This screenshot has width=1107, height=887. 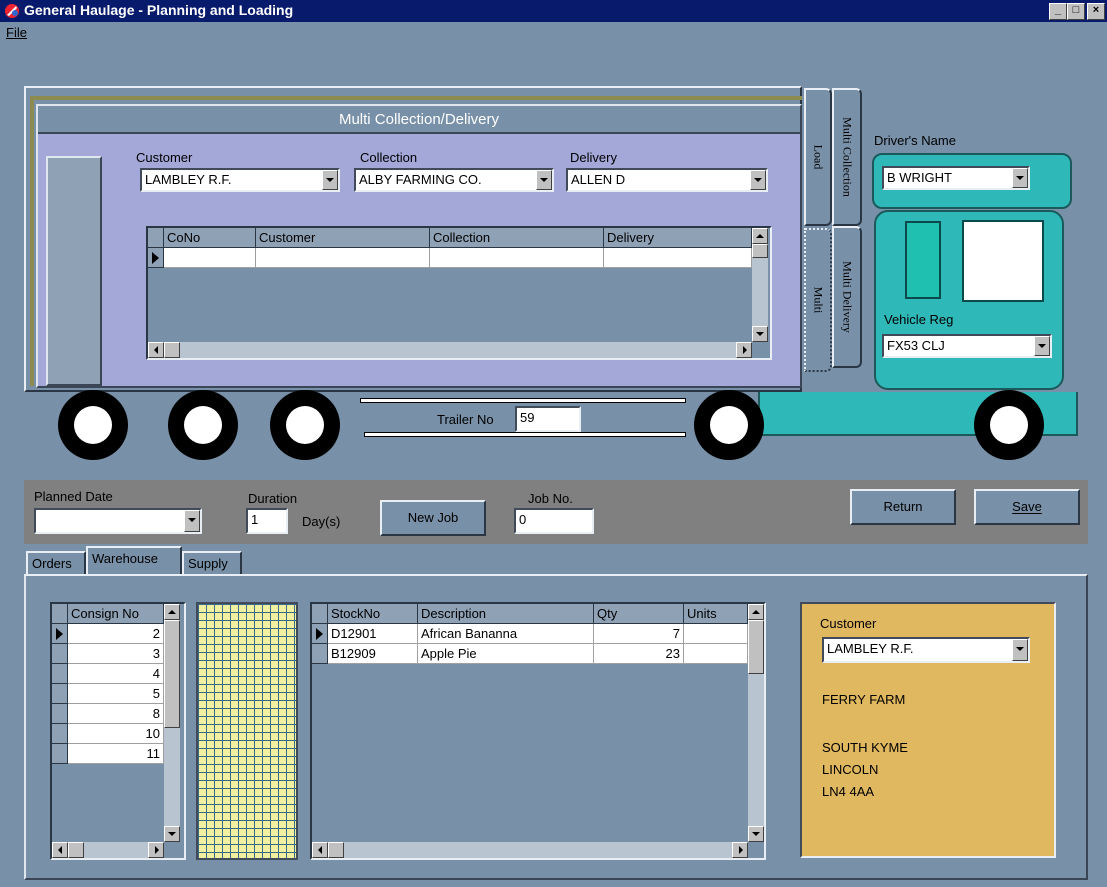 I want to click on grid-header: Qty, so click(x=639, y=614).